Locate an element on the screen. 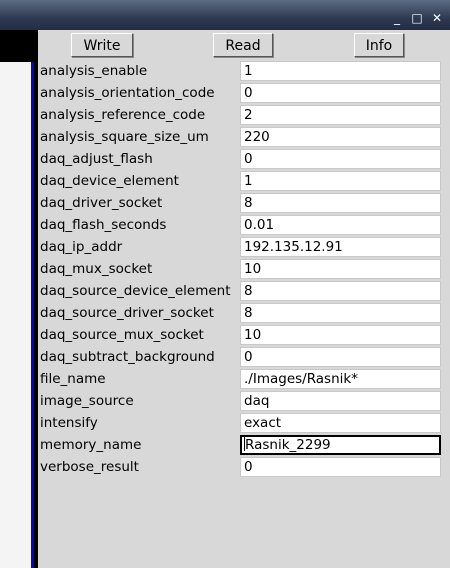 The image size is (450, 568). setting-row: verbose_result 0 is located at coordinates (244, 467).